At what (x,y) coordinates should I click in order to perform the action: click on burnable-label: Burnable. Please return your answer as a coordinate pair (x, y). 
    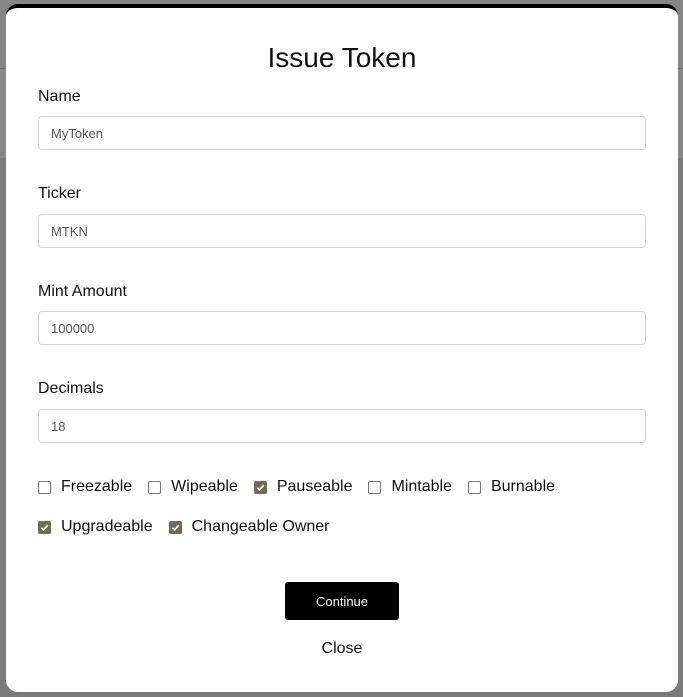
    Looking at the image, I should click on (523, 486).